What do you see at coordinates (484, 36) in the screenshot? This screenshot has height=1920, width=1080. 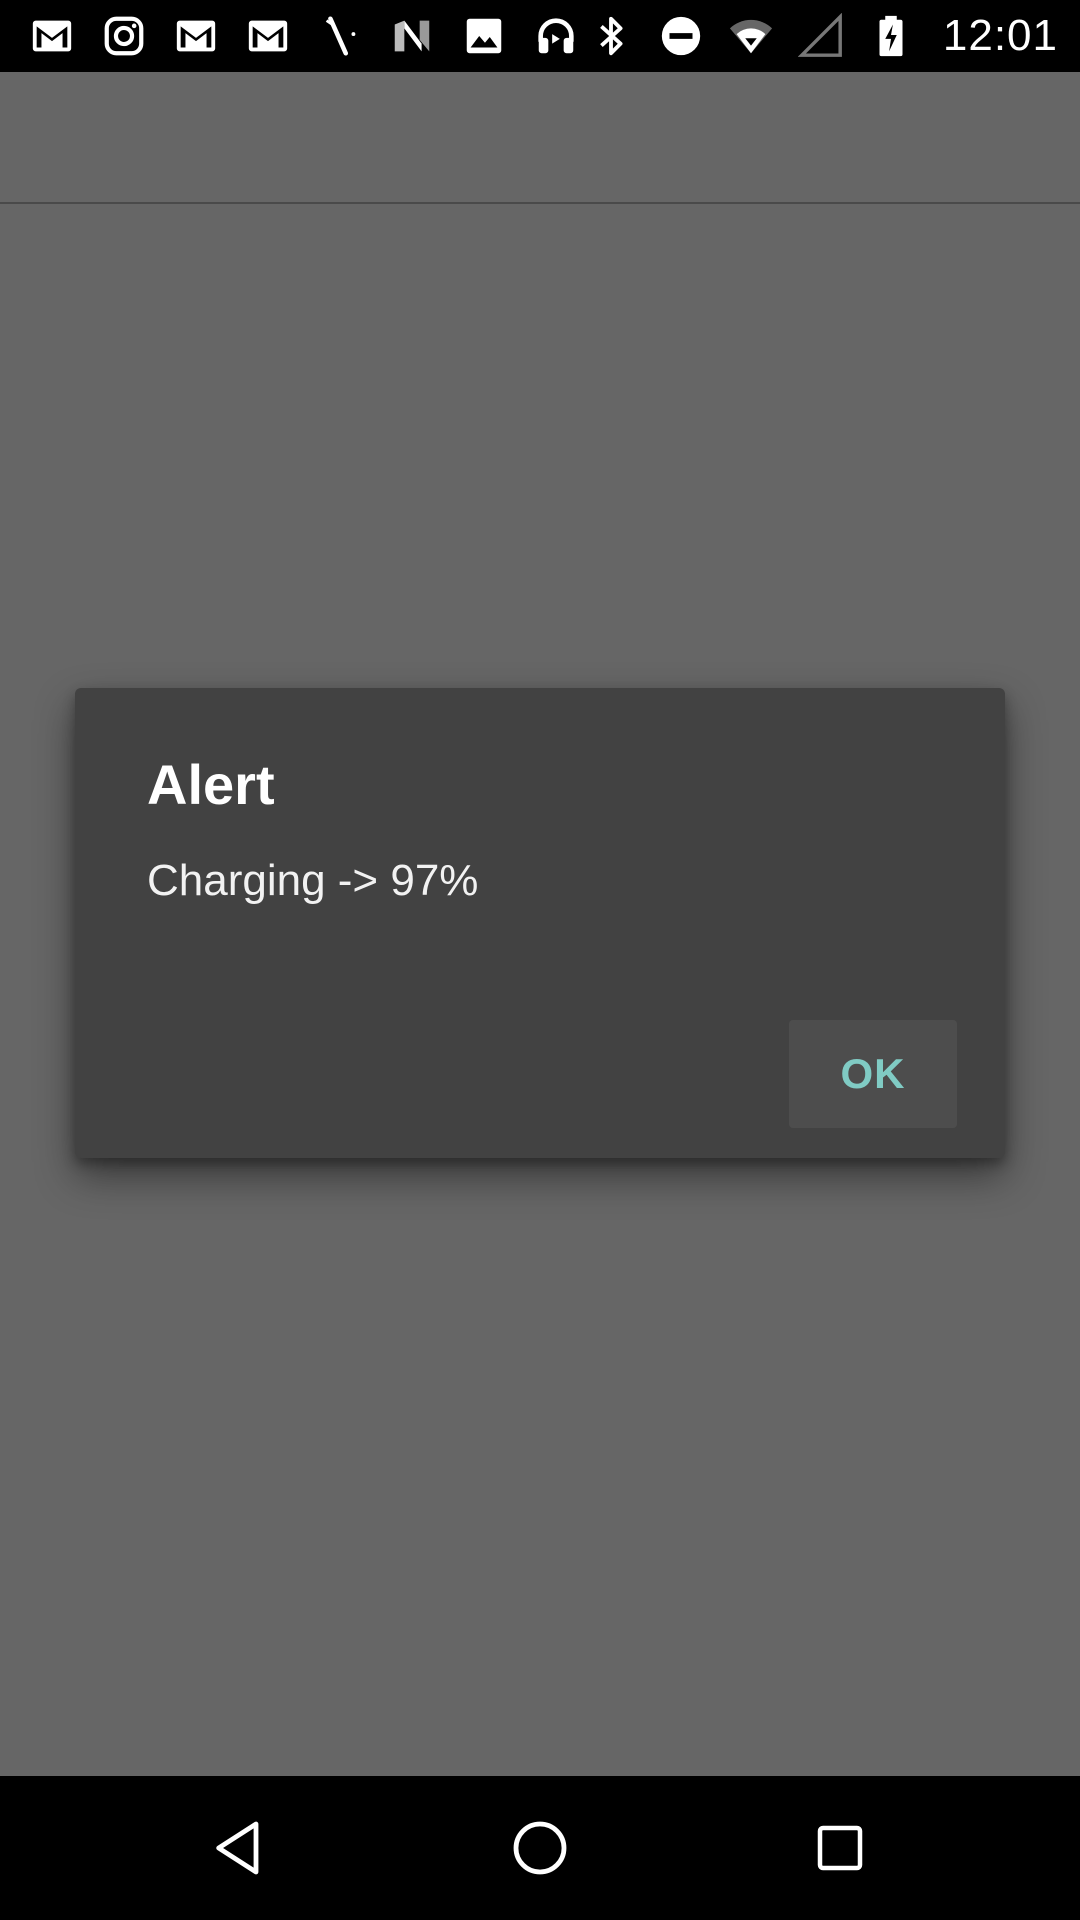 I see `image-icon` at bounding box center [484, 36].